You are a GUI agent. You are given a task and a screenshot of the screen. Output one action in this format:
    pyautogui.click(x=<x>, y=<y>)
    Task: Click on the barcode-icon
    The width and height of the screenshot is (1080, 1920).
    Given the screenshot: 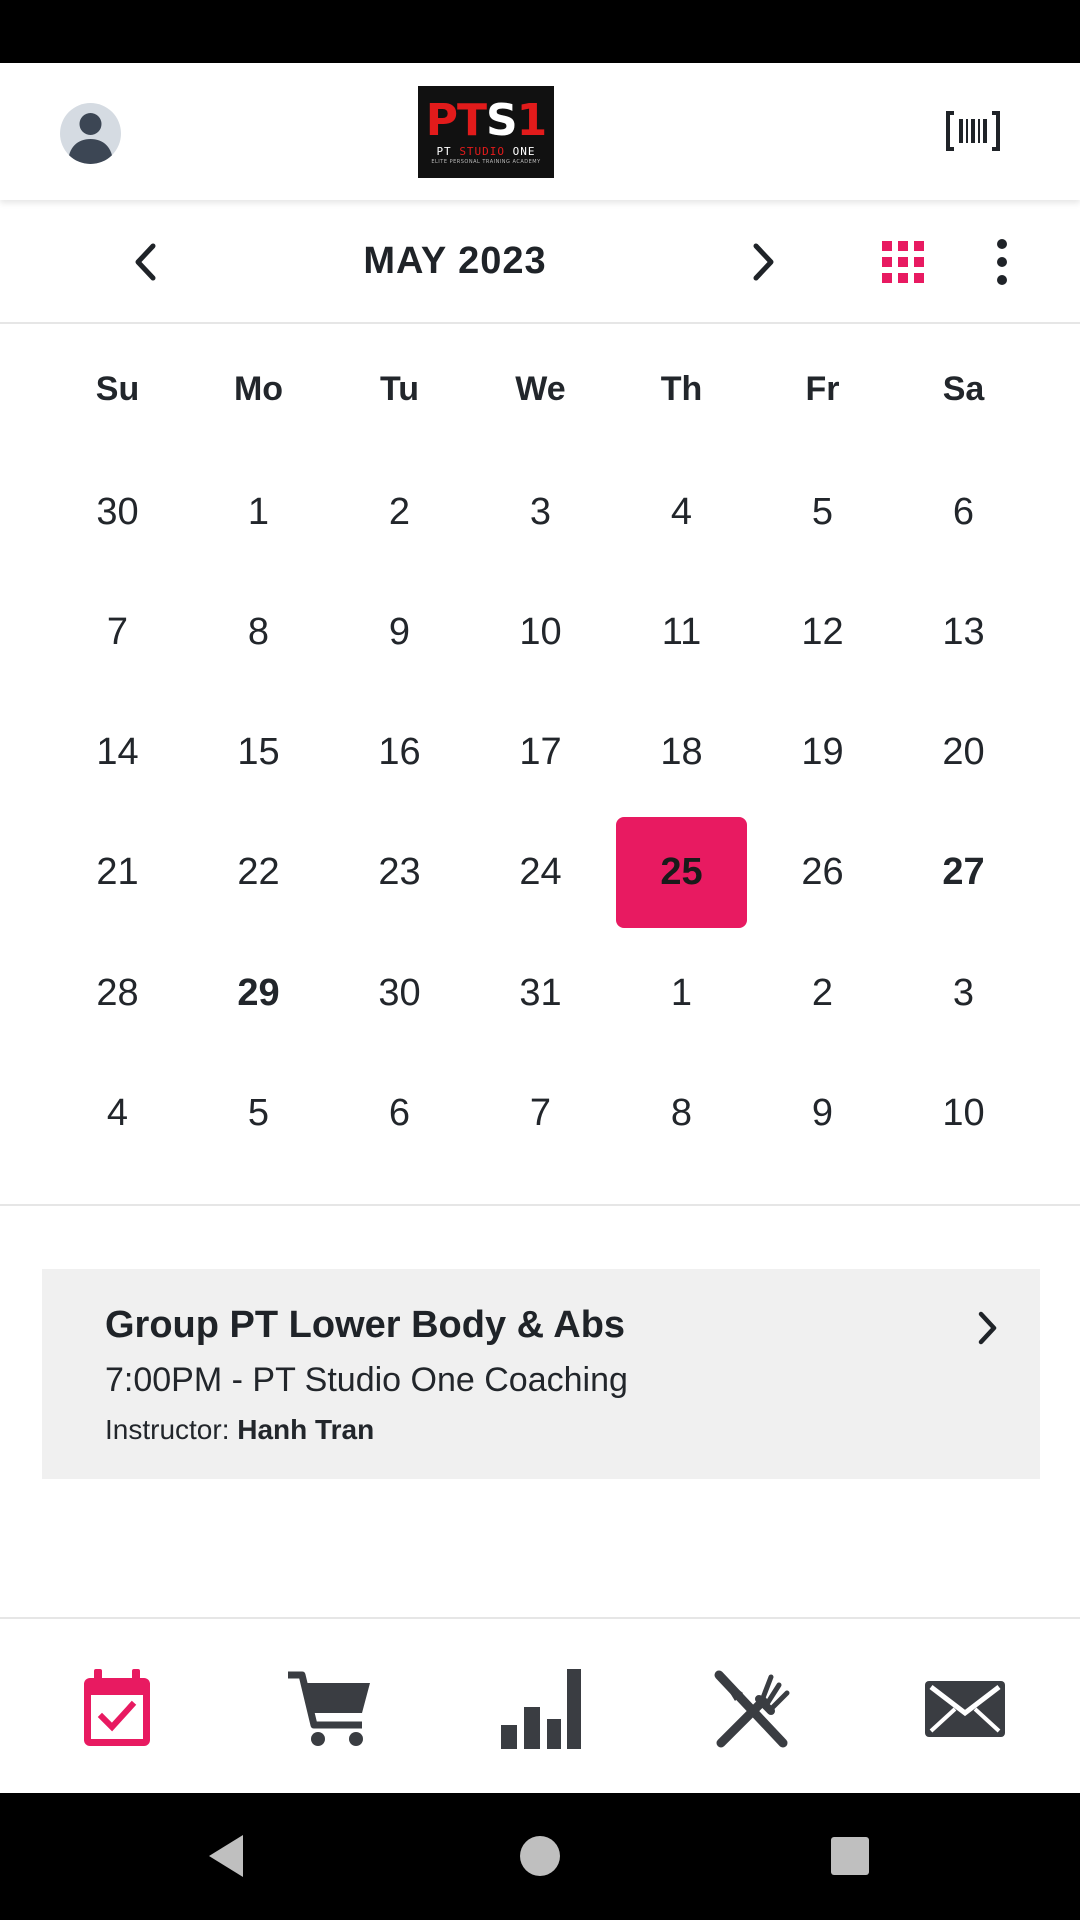 What is the action you would take?
    pyautogui.click(x=973, y=131)
    